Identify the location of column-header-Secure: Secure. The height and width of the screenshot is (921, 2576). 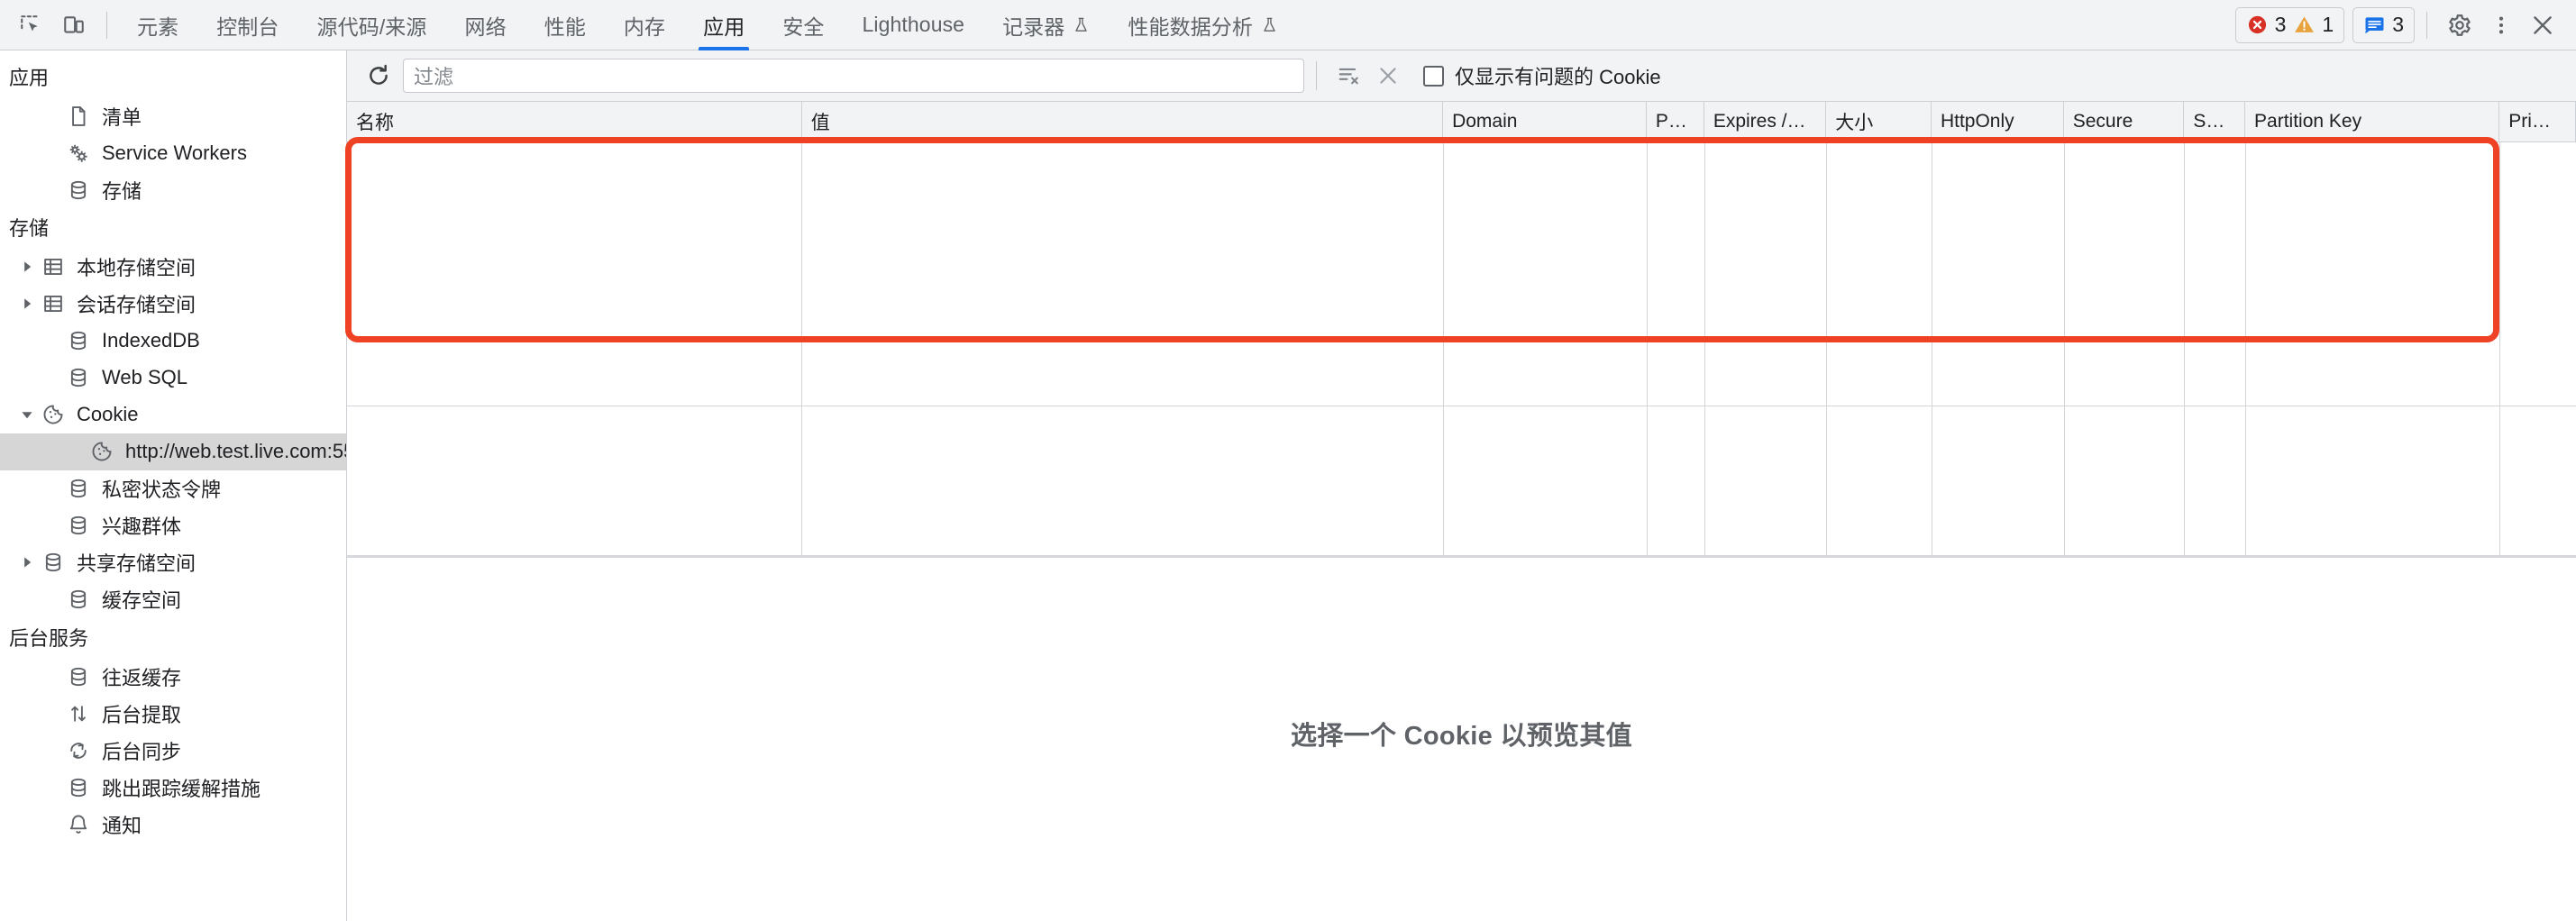
(2124, 122).